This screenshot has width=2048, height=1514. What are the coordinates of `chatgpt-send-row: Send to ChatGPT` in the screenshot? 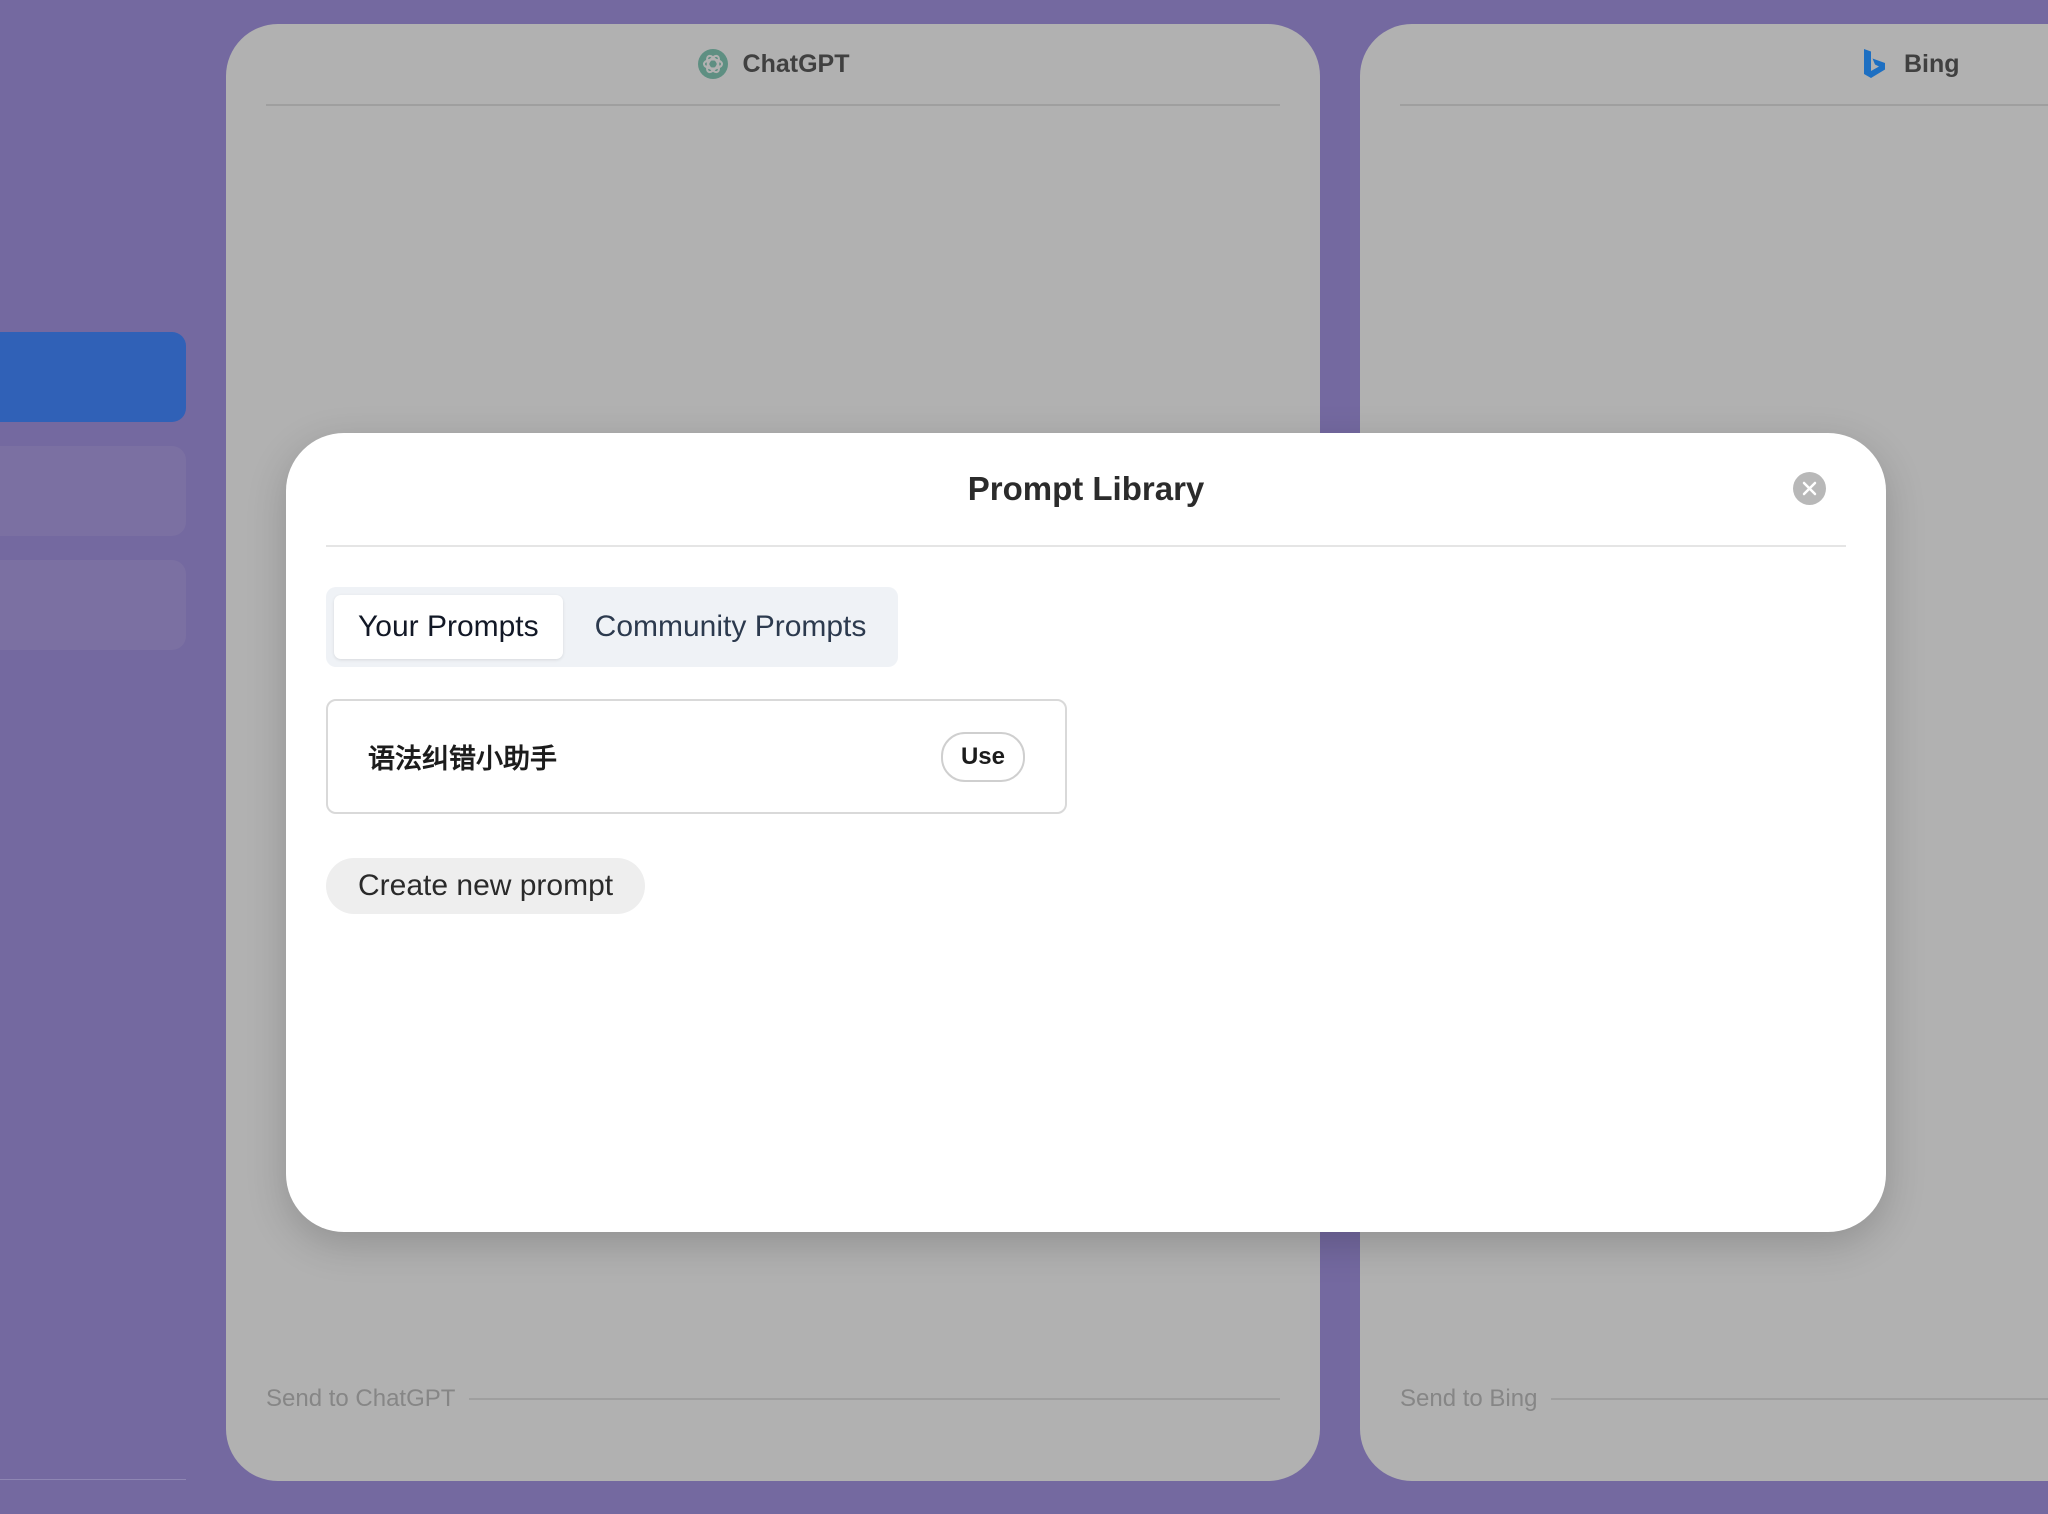 It's located at (773, 1399).